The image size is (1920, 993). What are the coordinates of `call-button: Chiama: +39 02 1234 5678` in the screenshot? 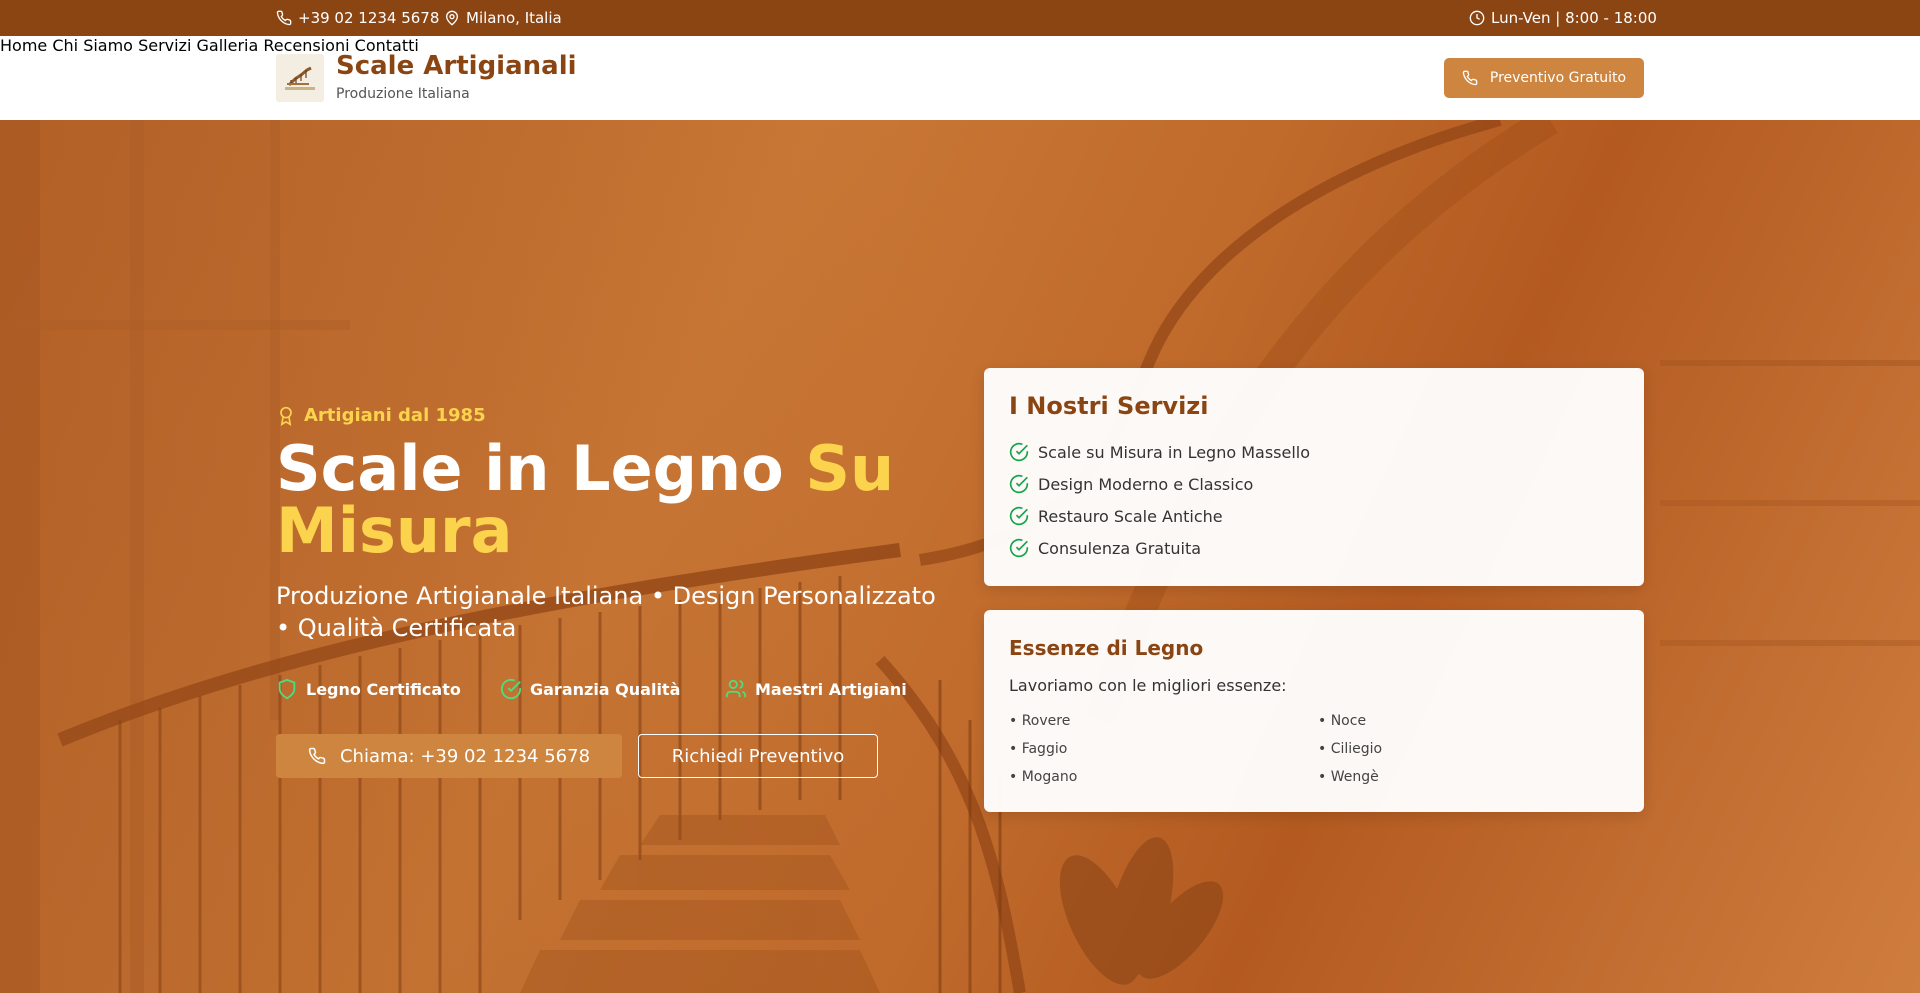 It's located at (449, 756).